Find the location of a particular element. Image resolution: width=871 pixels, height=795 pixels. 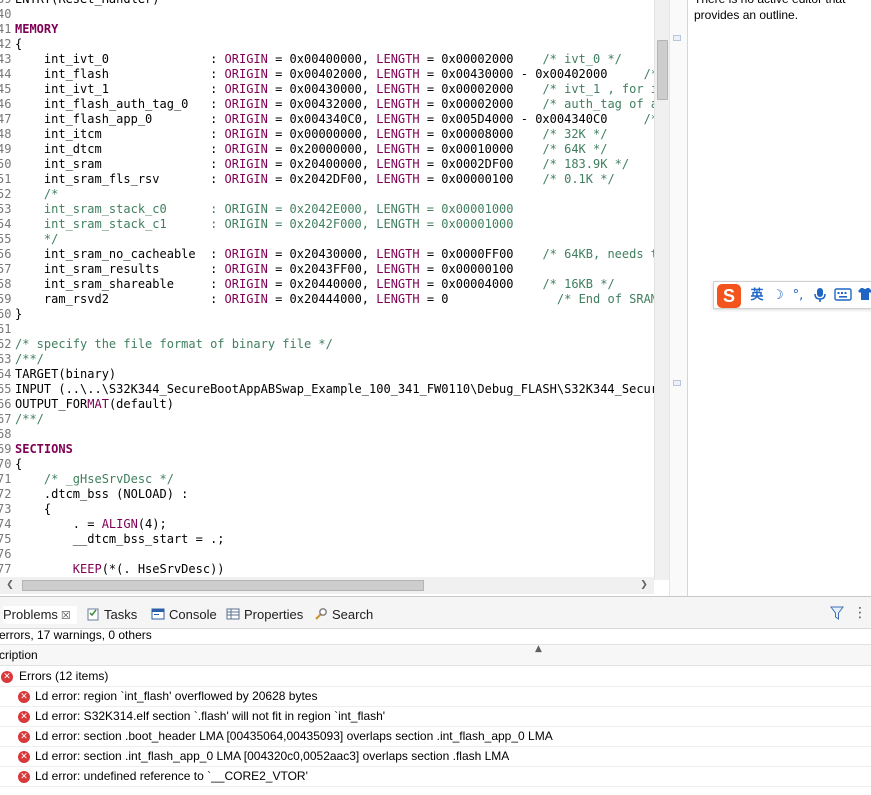

code-line: 40 is located at coordinates (327, 14).